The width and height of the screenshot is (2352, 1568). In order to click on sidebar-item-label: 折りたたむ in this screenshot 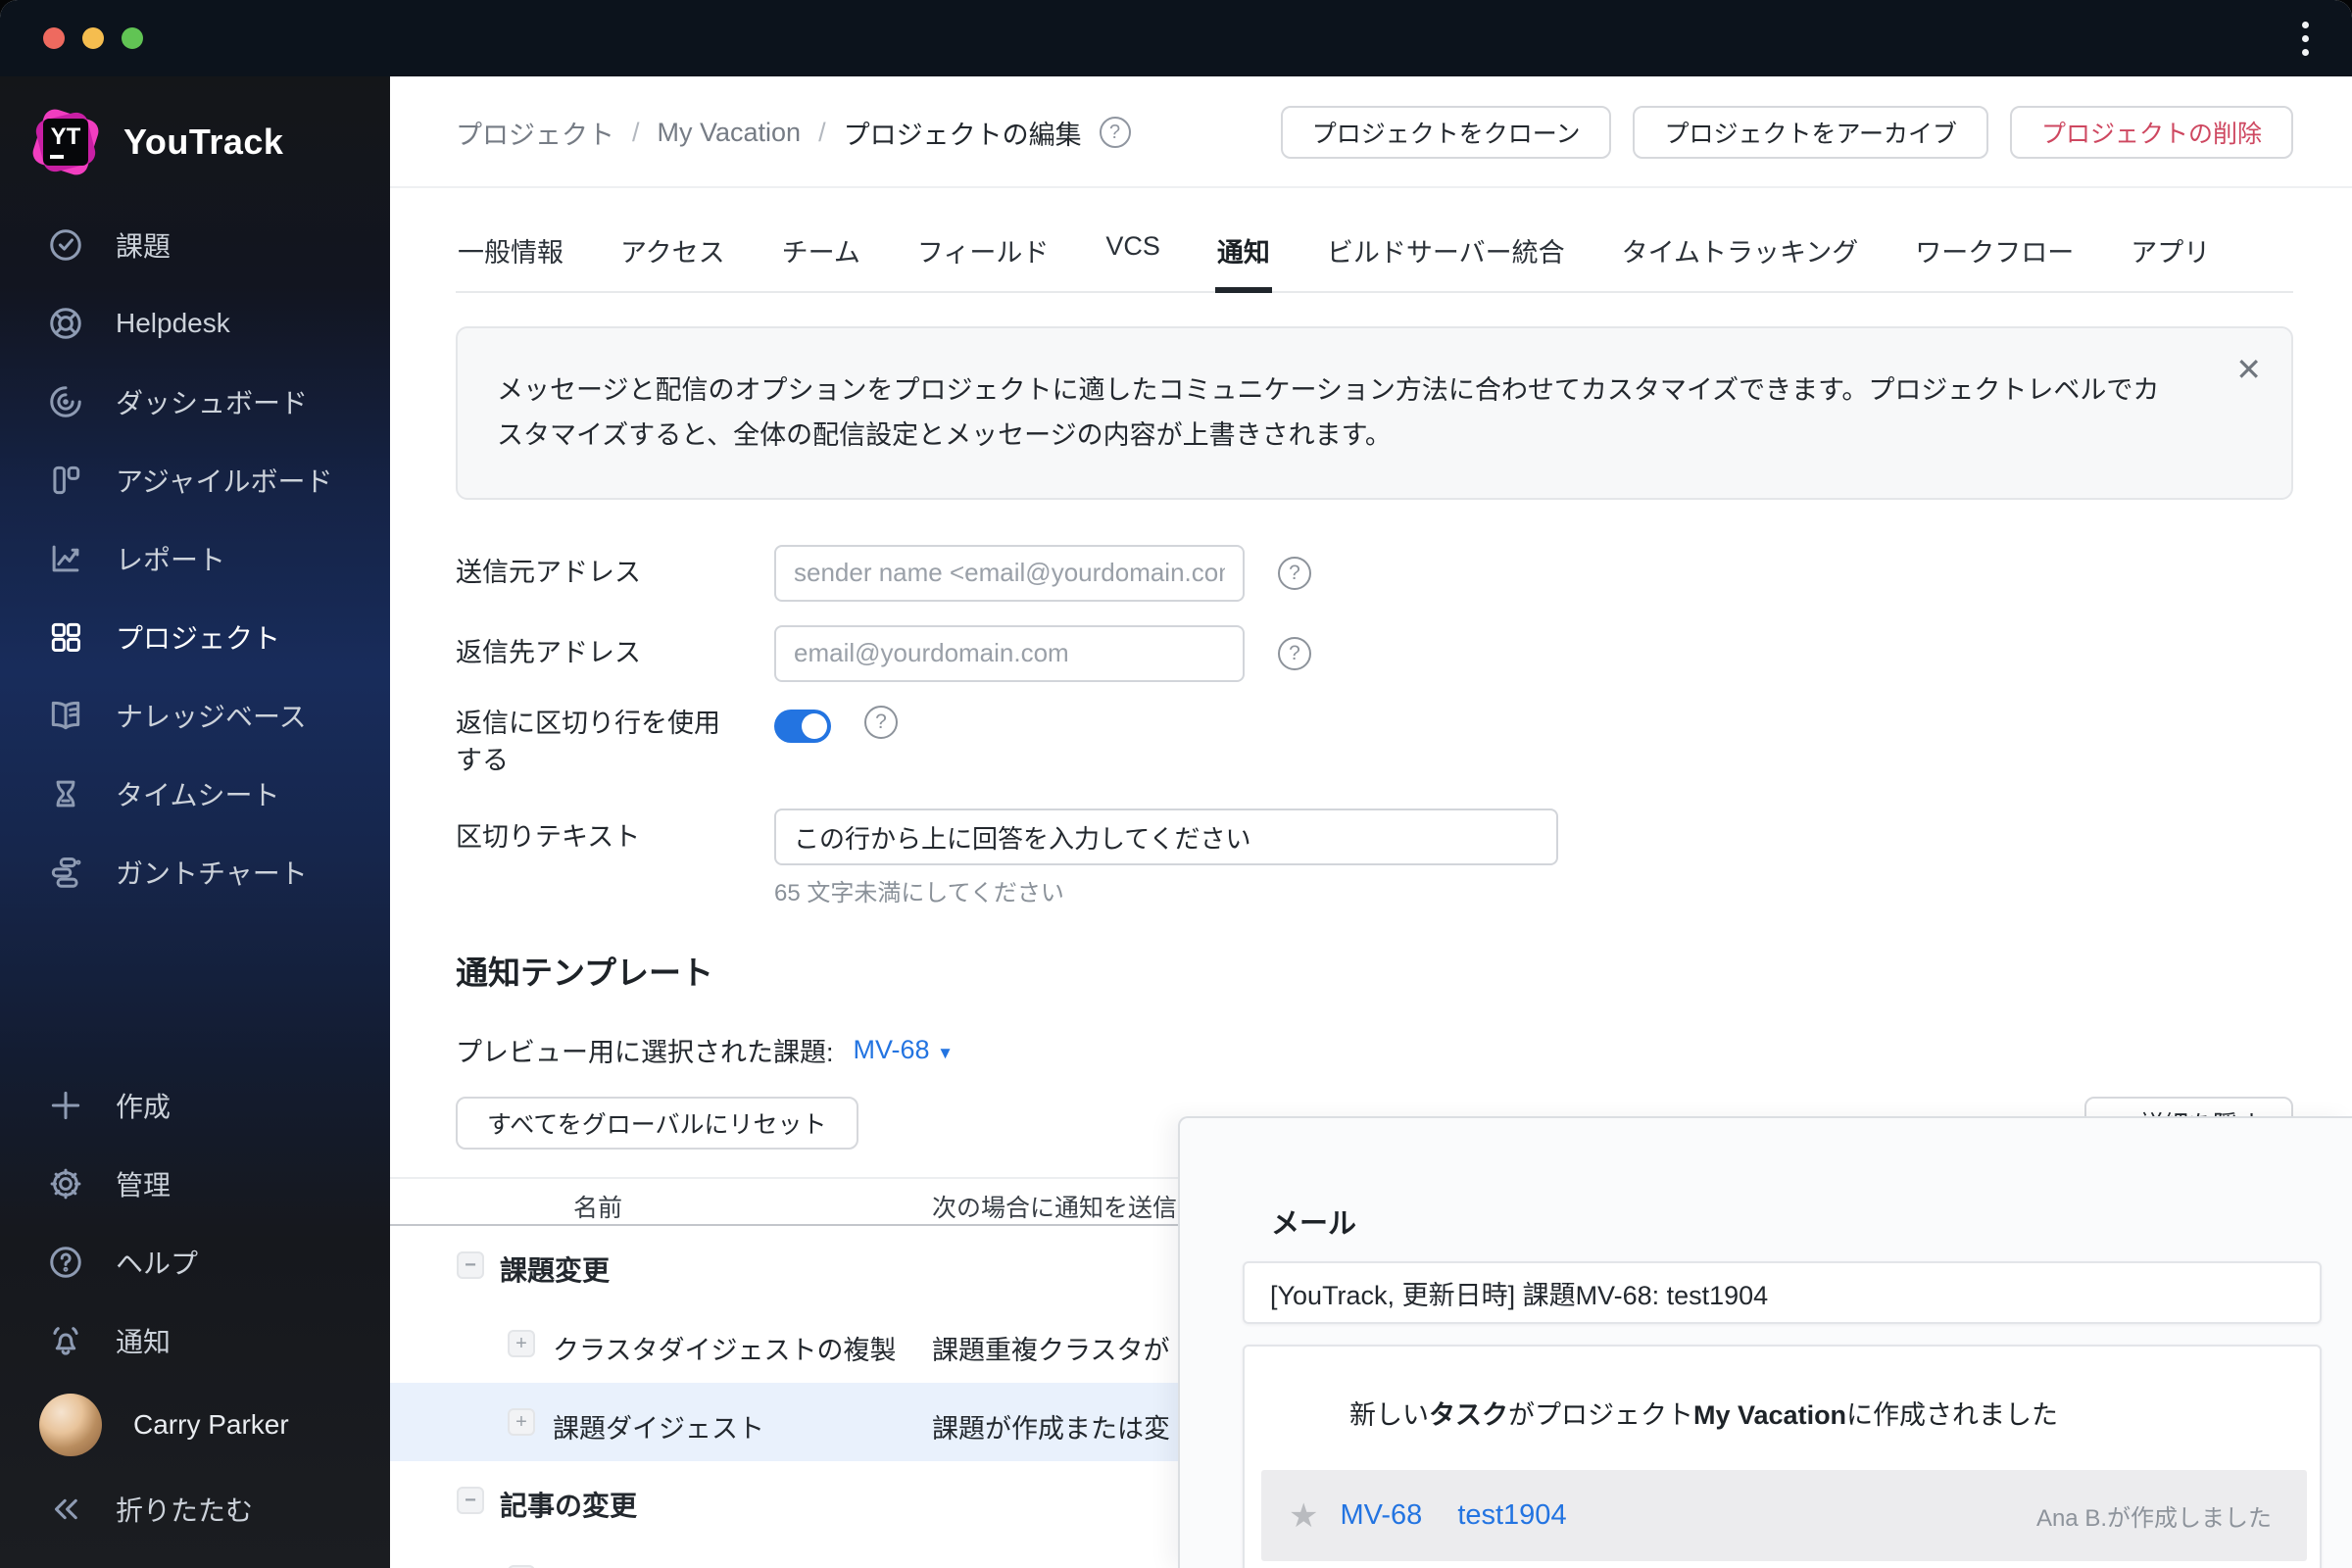, I will do `click(185, 1510)`.